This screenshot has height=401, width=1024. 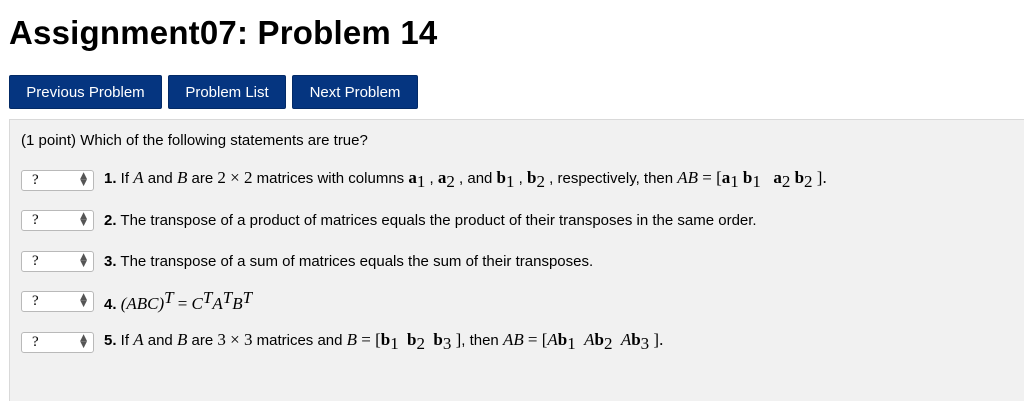 I want to click on answer-select-1: ? ▲ ▼, so click(x=57, y=180).